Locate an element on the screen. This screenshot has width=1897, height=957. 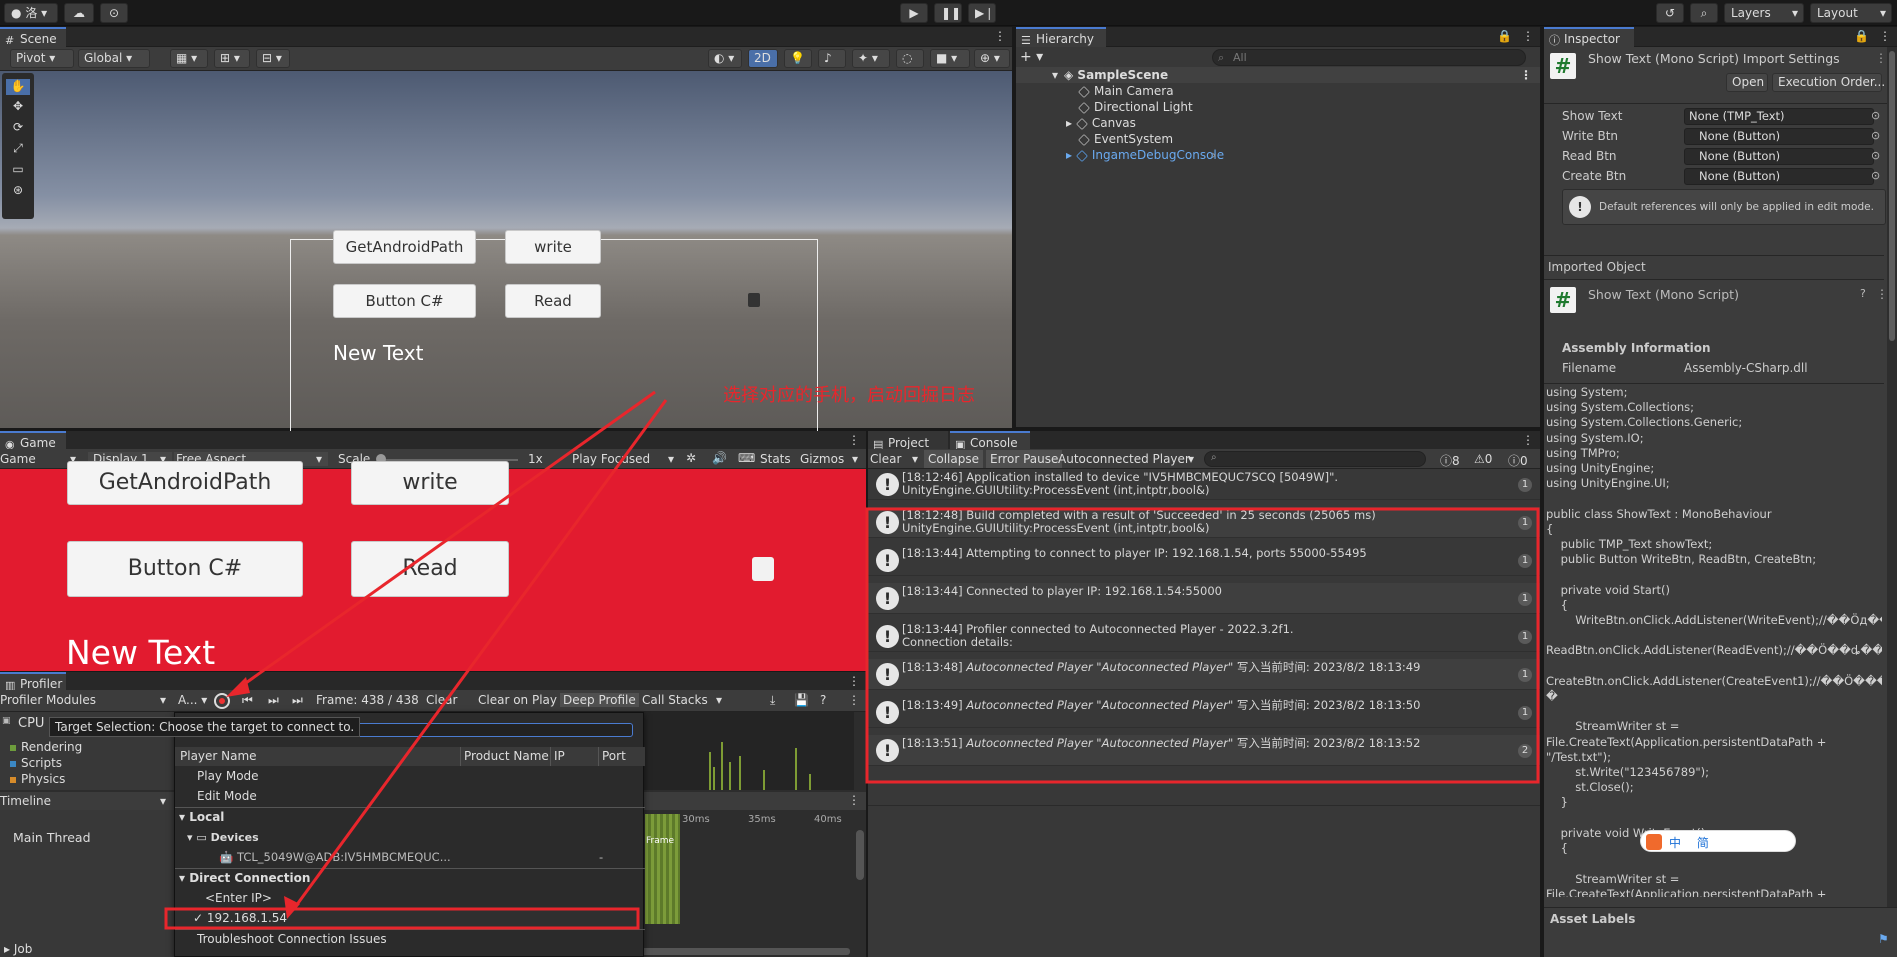
arrow-to-record is located at coordinates (445, 541).